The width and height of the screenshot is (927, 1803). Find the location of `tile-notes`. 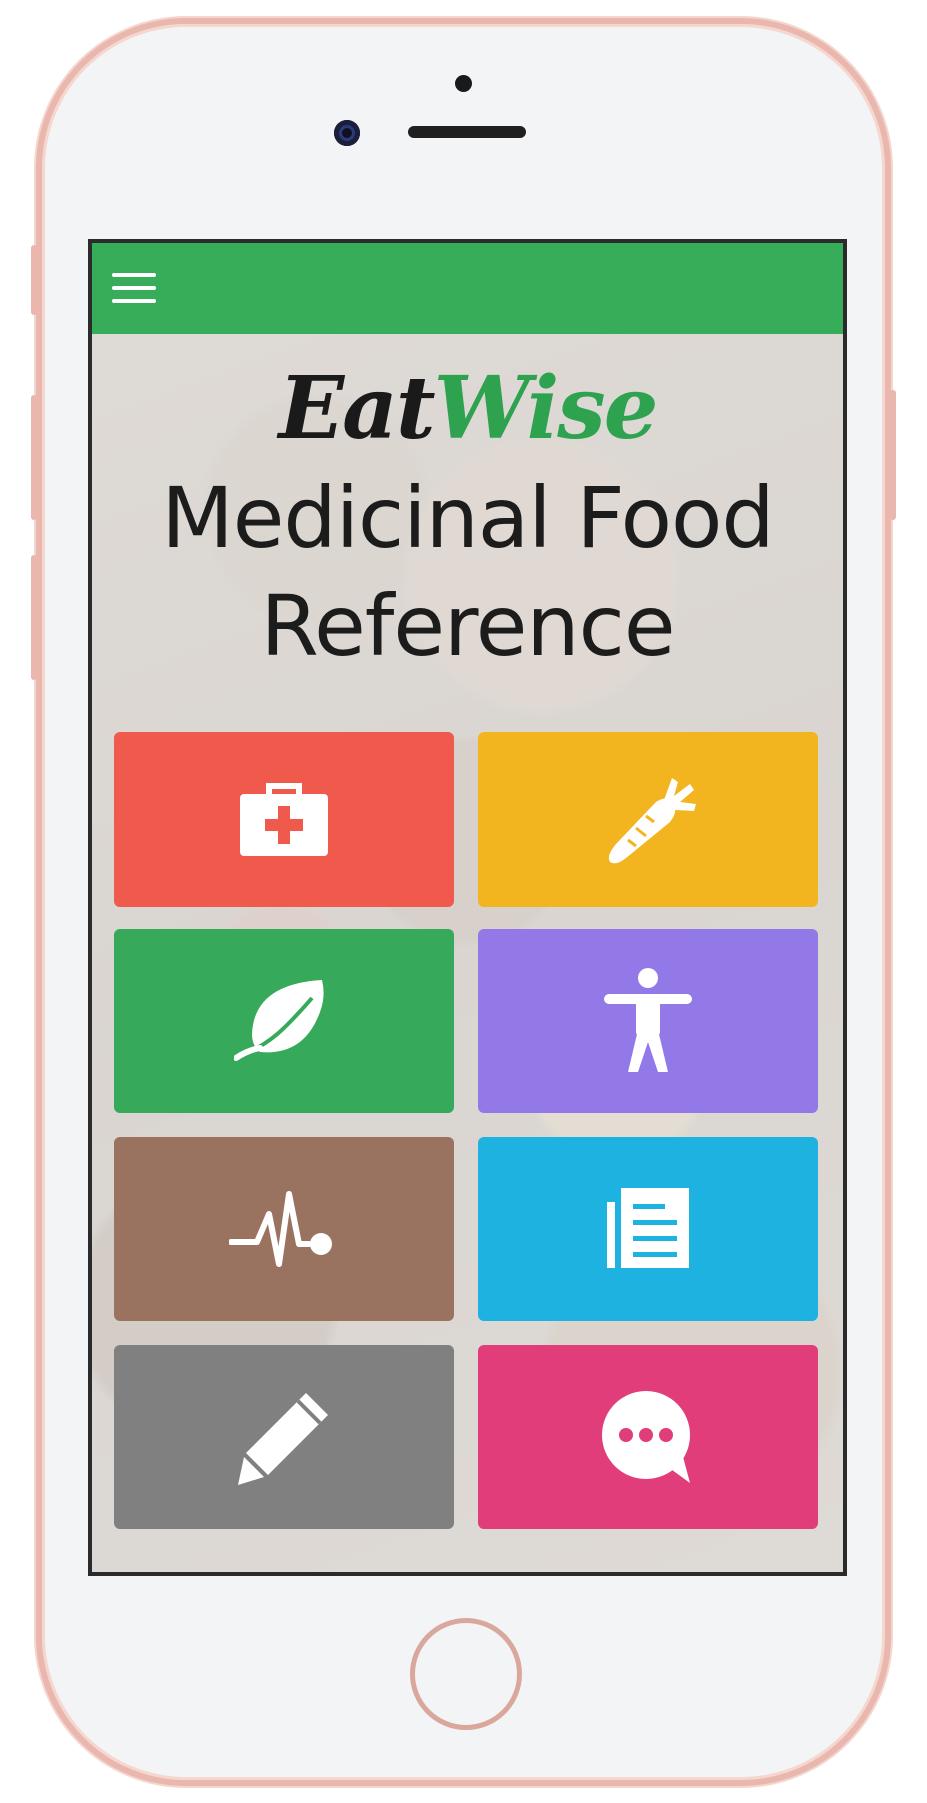

tile-notes is located at coordinates (284, 1437).